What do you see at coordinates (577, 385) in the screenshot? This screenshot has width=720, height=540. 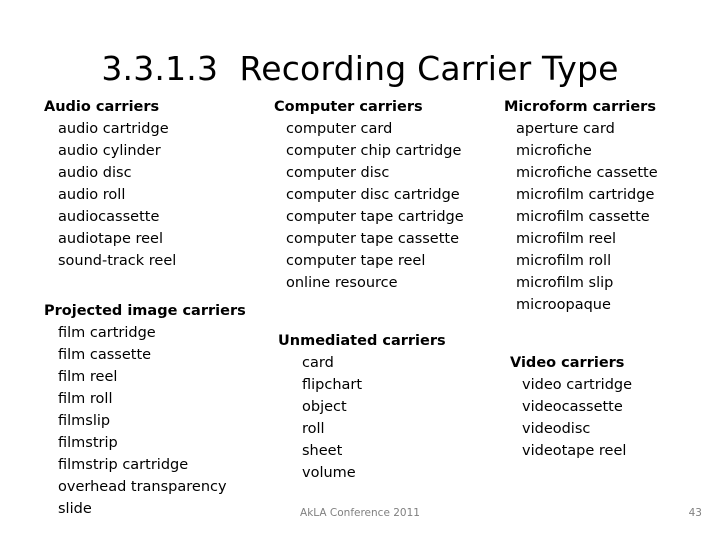 I see `list-item: video cartridge` at bounding box center [577, 385].